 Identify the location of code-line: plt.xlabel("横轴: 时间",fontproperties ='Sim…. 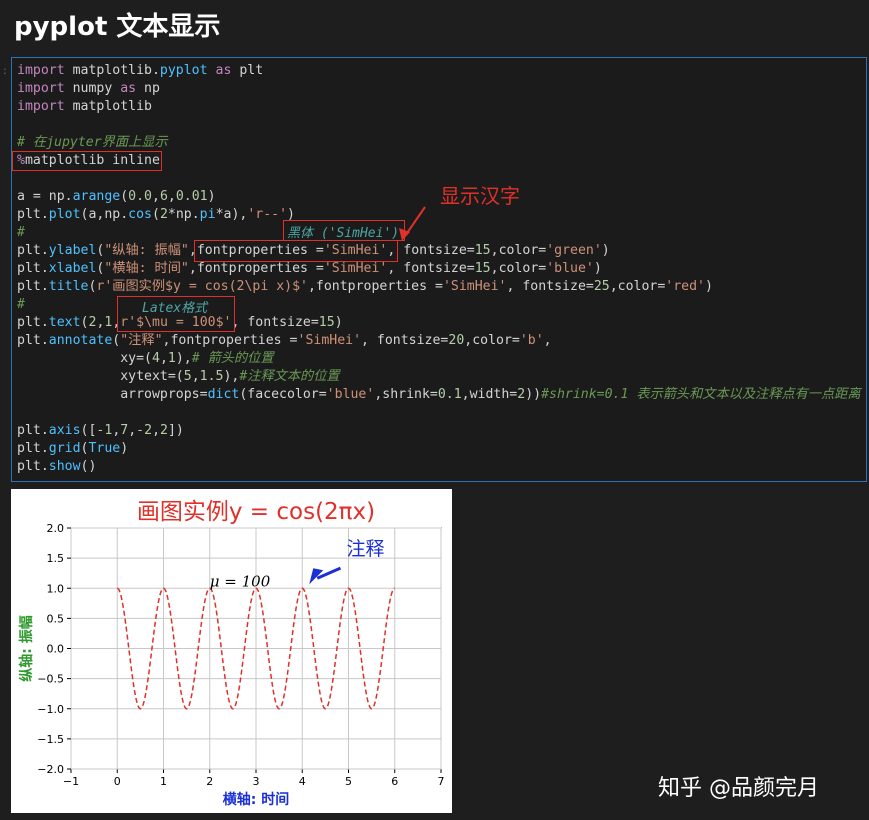
(439, 269).